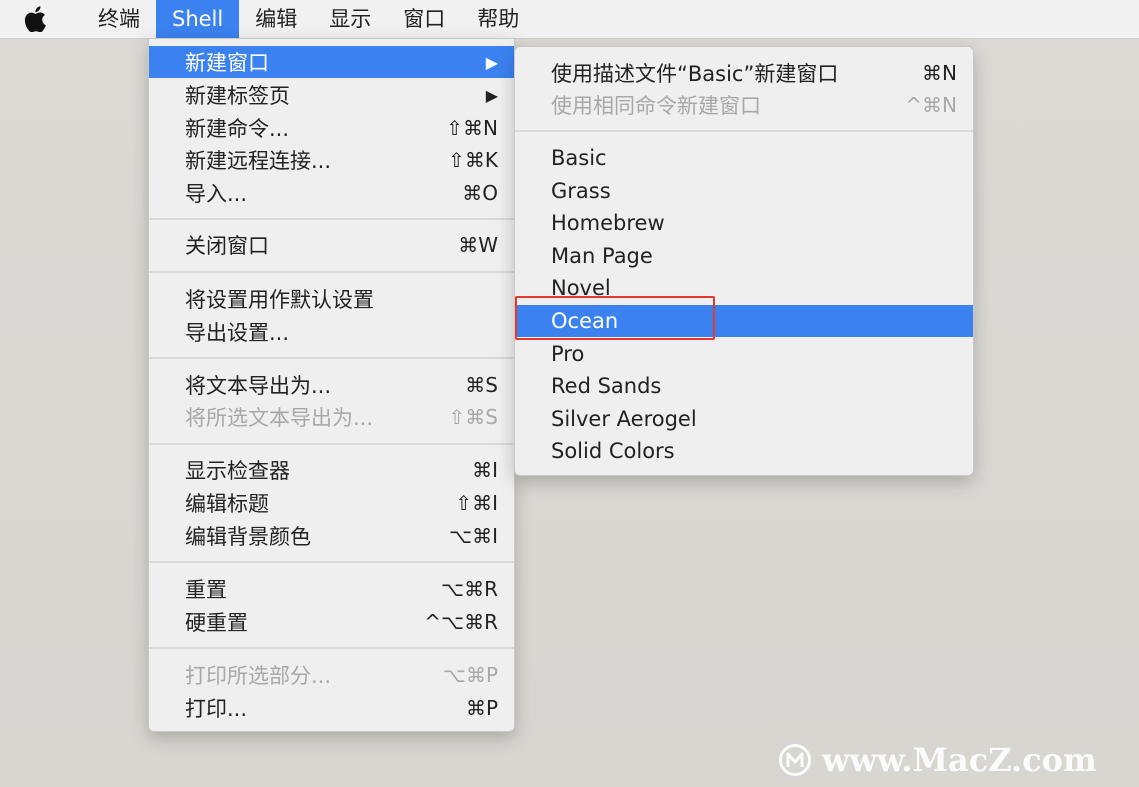 The width and height of the screenshot is (1139, 787). I want to click on submenu-item-solid-colors: Solid Colors, so click(744, 451).